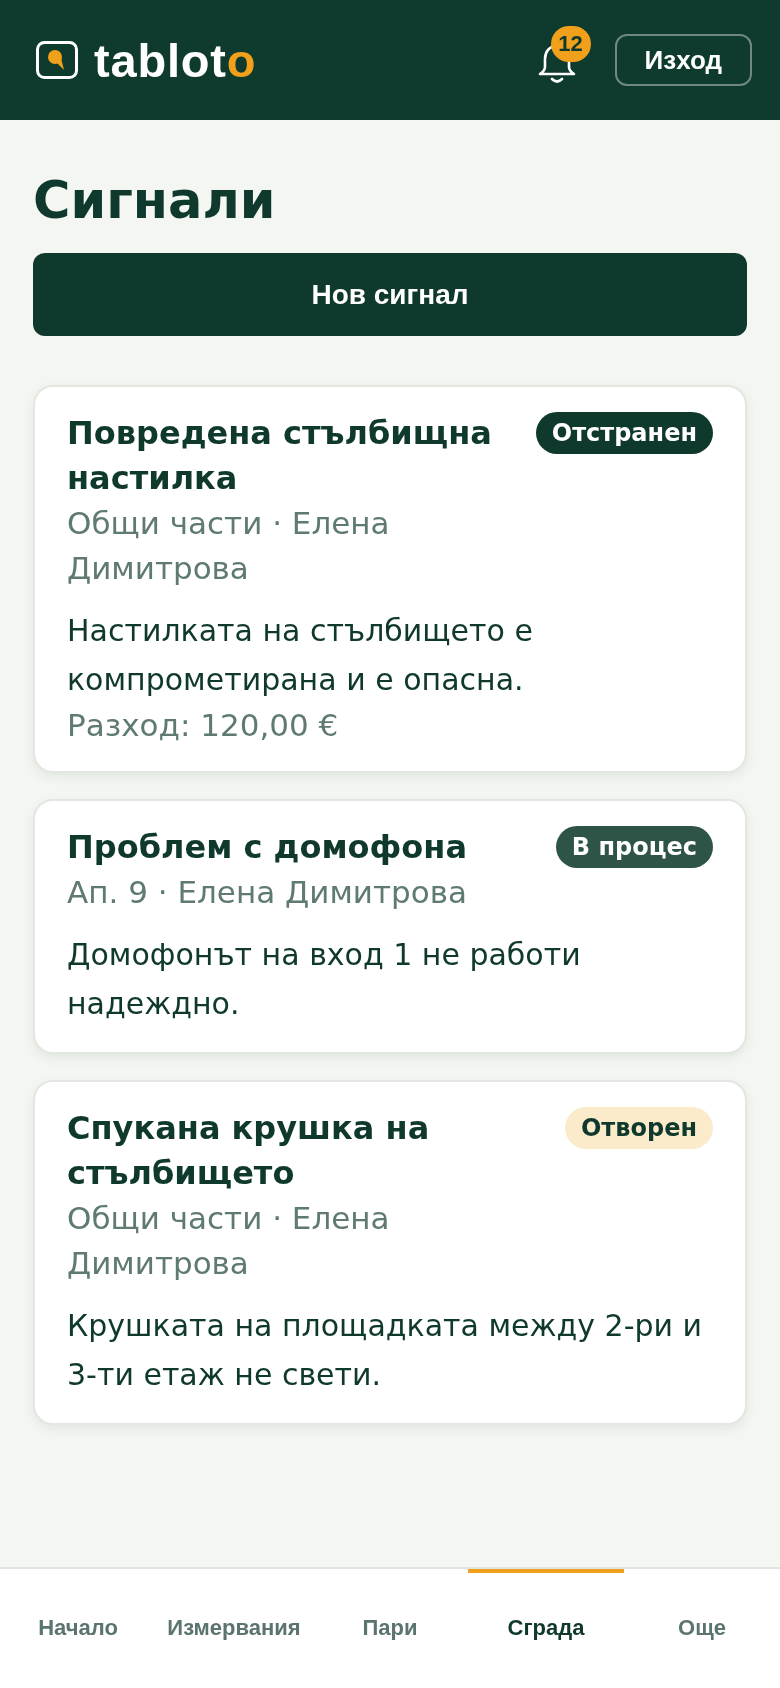  Describe the element at coordinates (300, 656) in the screenshot. I see `signal-description: Настилката на стълбището е компрометирана и е опасна.` at that location.